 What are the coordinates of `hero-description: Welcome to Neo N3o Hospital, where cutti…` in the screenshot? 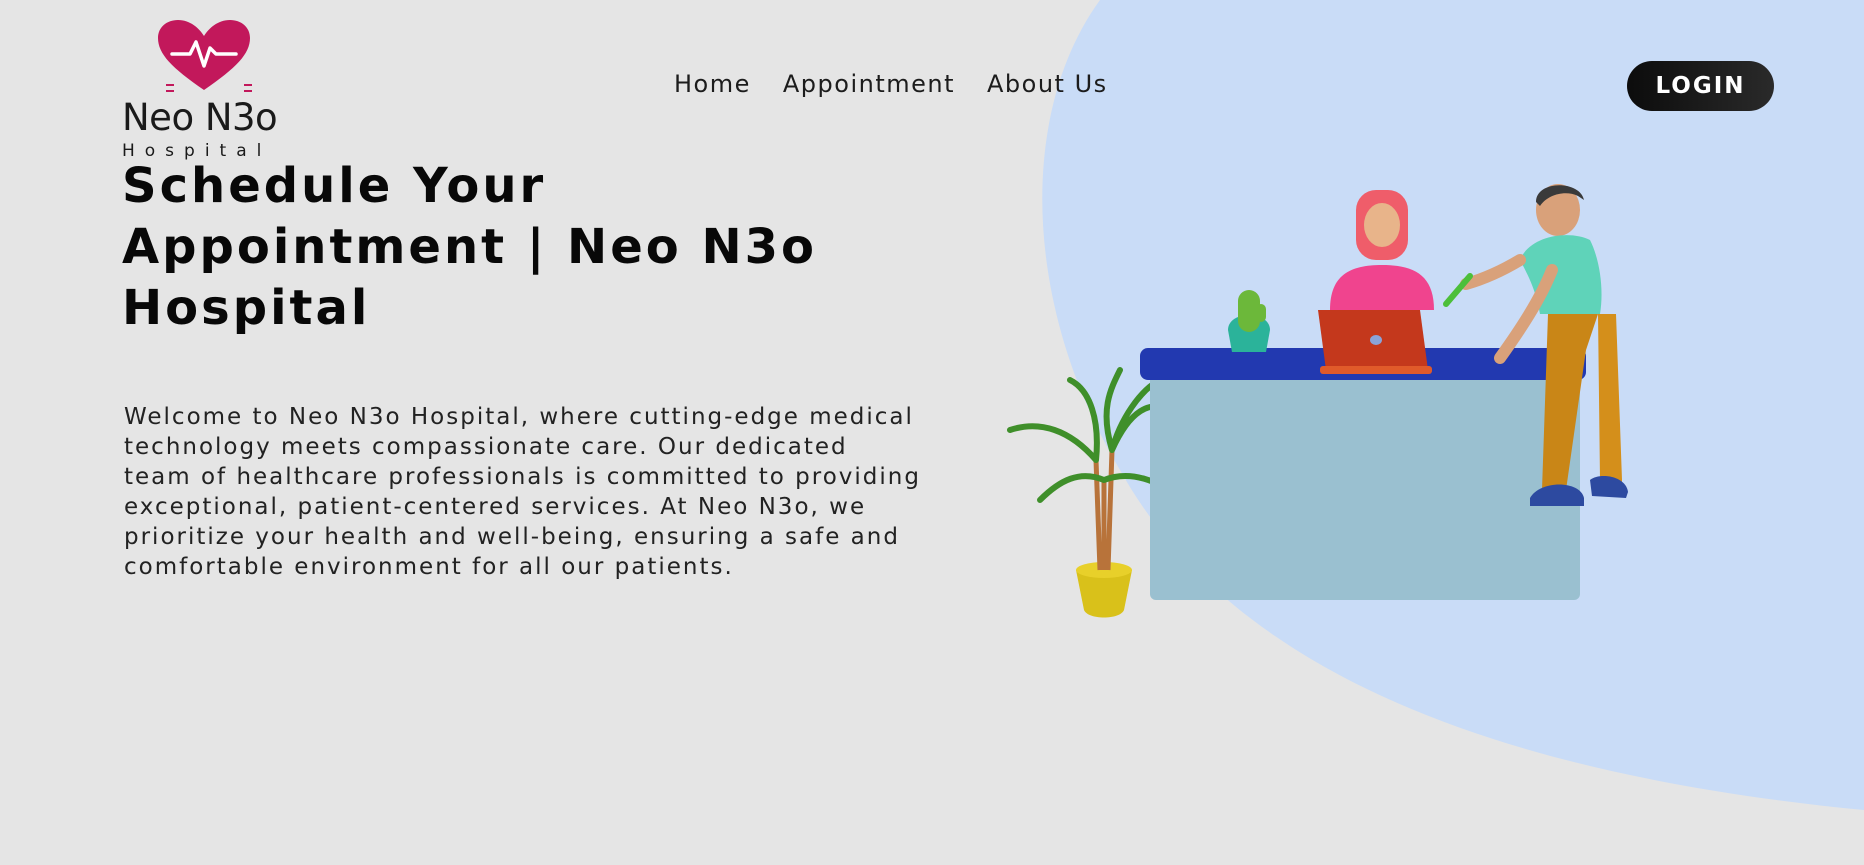 It's located at (522, 492).